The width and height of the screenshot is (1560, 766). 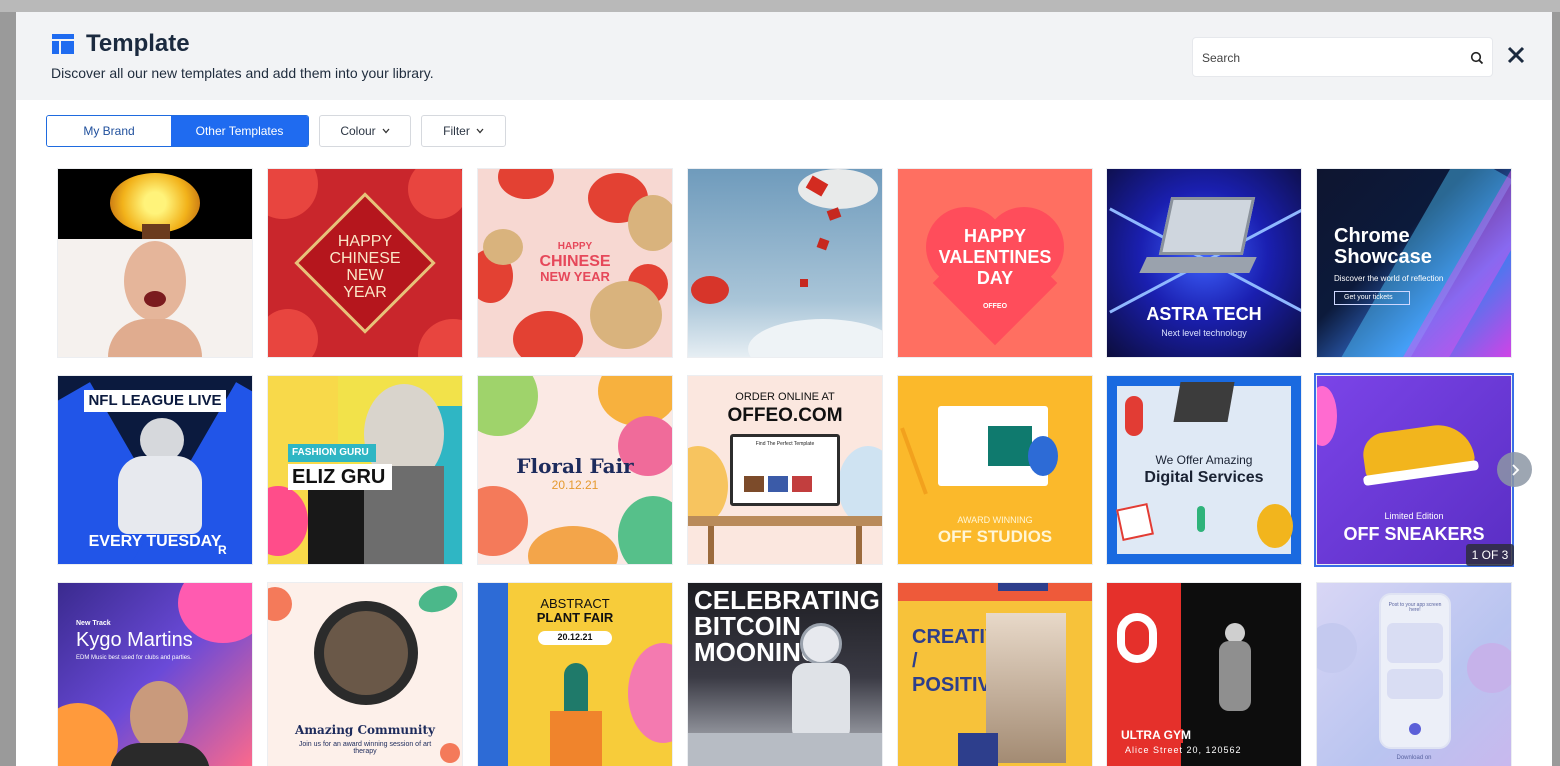 What do you see at coordinates (330, 452) in the screenshot?
I see `tile-text: FASHION GURU` at bounding box center [330, 452].